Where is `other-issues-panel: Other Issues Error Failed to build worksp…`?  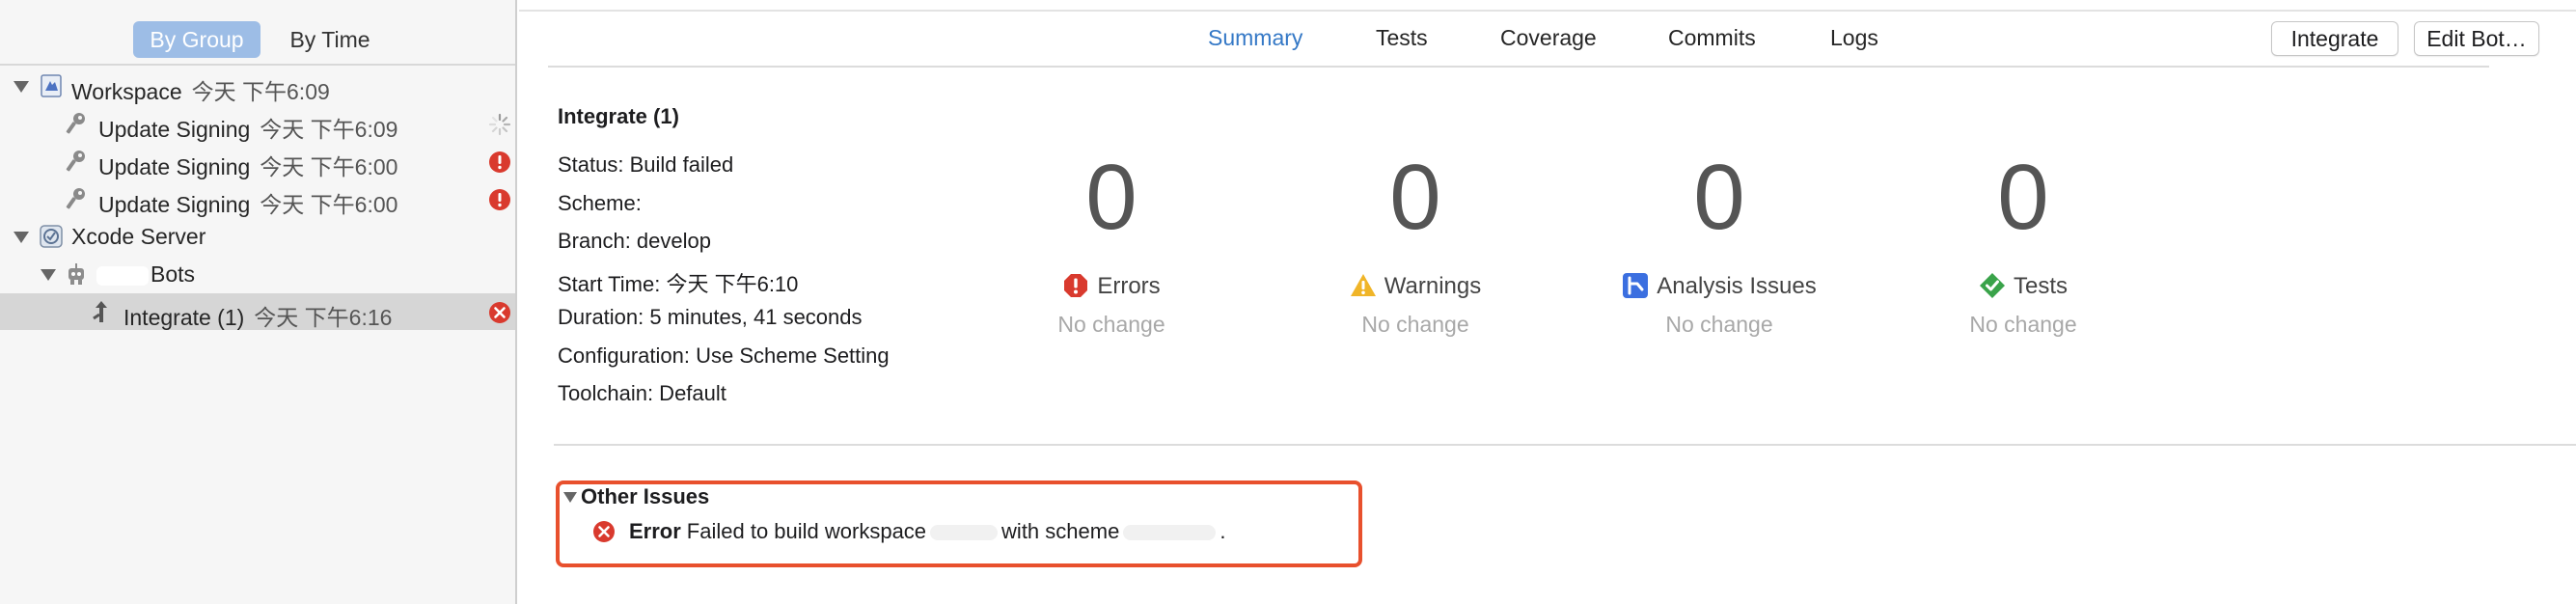
other-issues-panel: Other Issues Error Failed to build worksp… is located at coordinates (959, 523).